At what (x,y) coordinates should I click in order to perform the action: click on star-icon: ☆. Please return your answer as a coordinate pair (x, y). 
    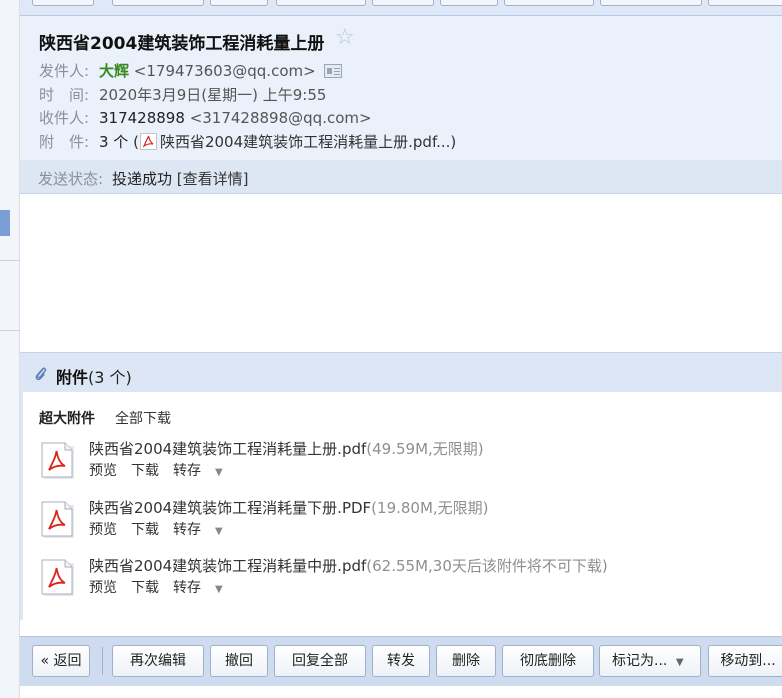
    Looking at the image, I should click on (345, 37).